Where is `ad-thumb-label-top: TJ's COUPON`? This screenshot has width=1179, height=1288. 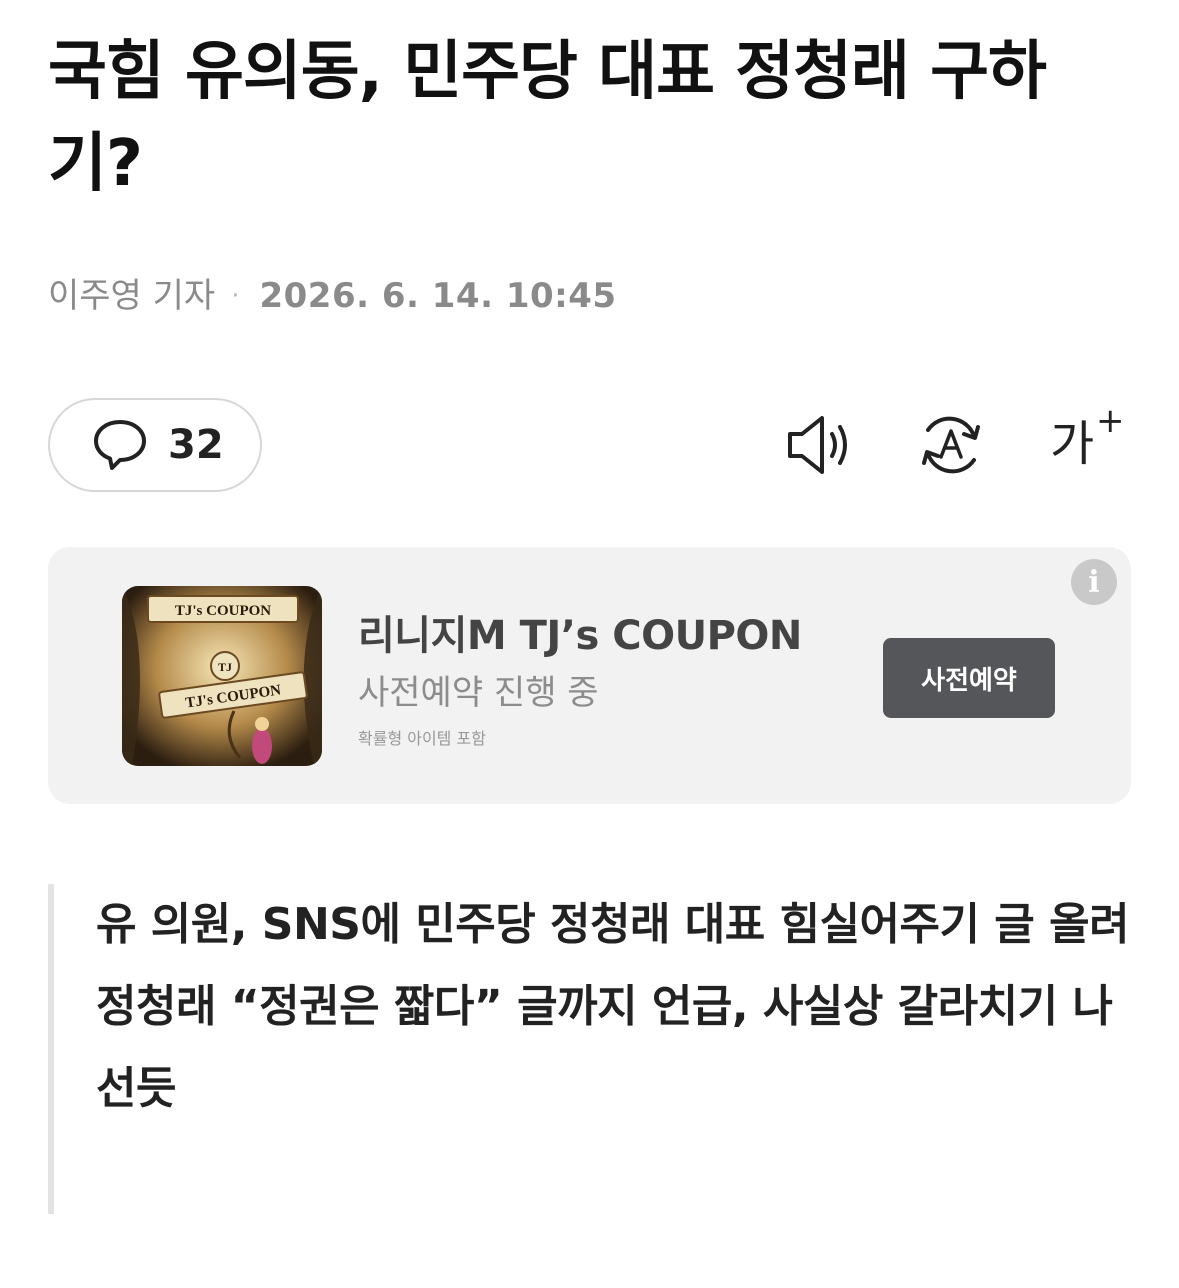 ad-thumb-label-top: TJ's COUPON is located at coordinates (223, 611).